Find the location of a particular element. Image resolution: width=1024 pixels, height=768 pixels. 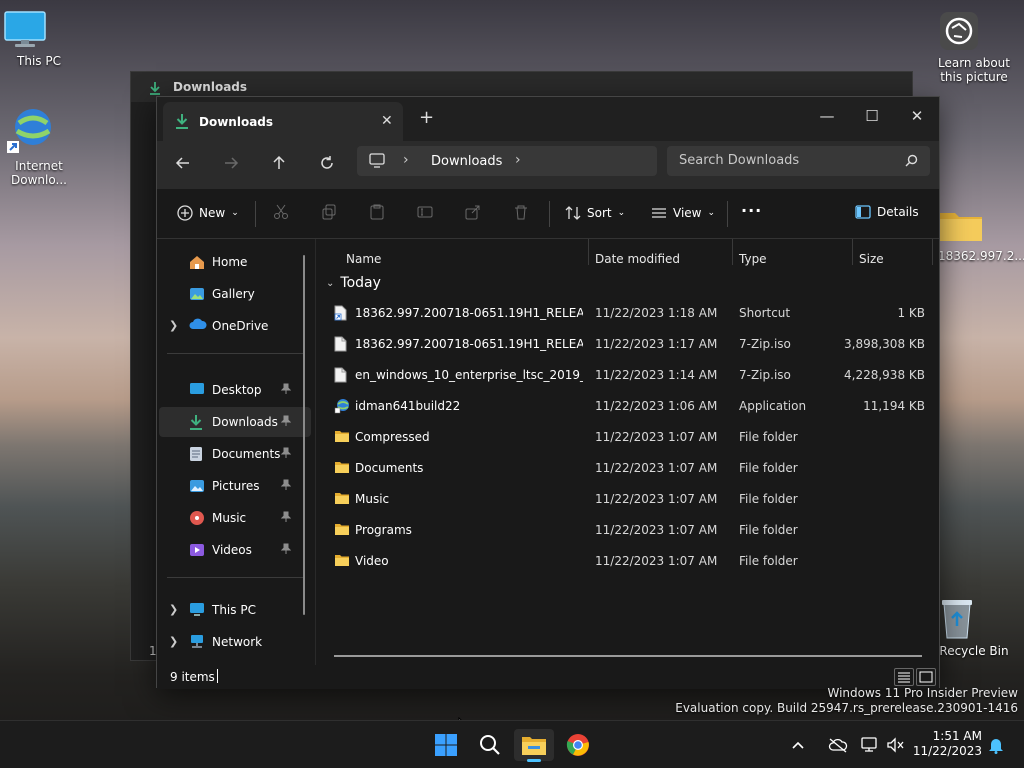

chevron-up-icon is located at coordinates (798, 745).